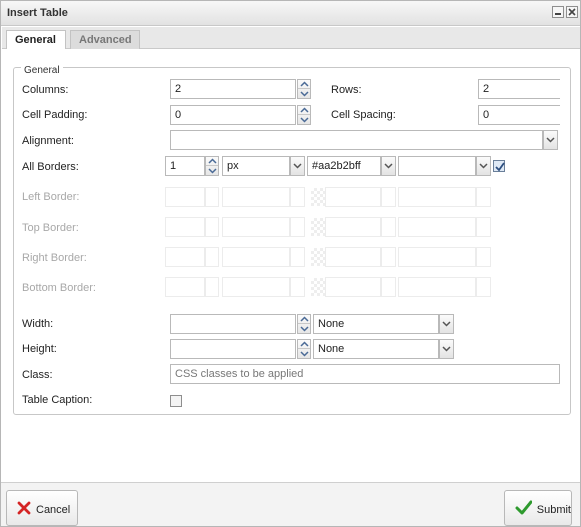 This screenshot has height=527, width=581. I want to click on right-border-style-arrow, so click(483, 257).